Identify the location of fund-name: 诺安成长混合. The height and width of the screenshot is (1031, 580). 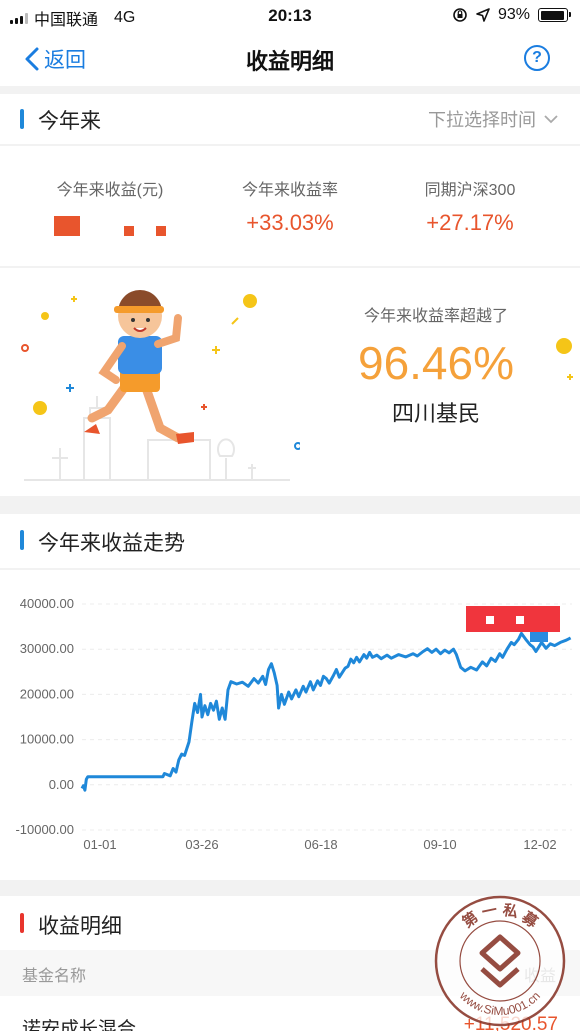
(79, 1025).